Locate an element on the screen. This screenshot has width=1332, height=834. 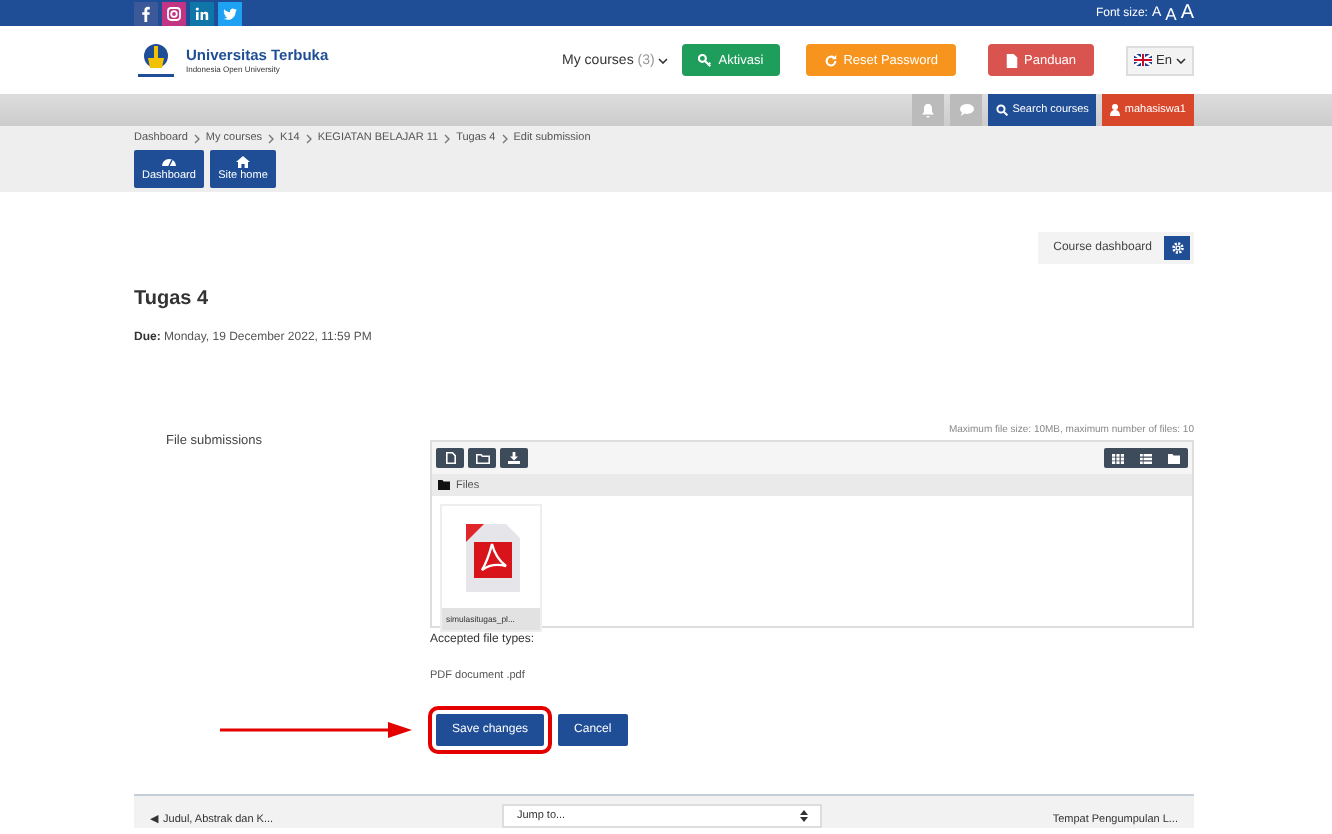
facebook-icon is located at coordinates (146, 13).